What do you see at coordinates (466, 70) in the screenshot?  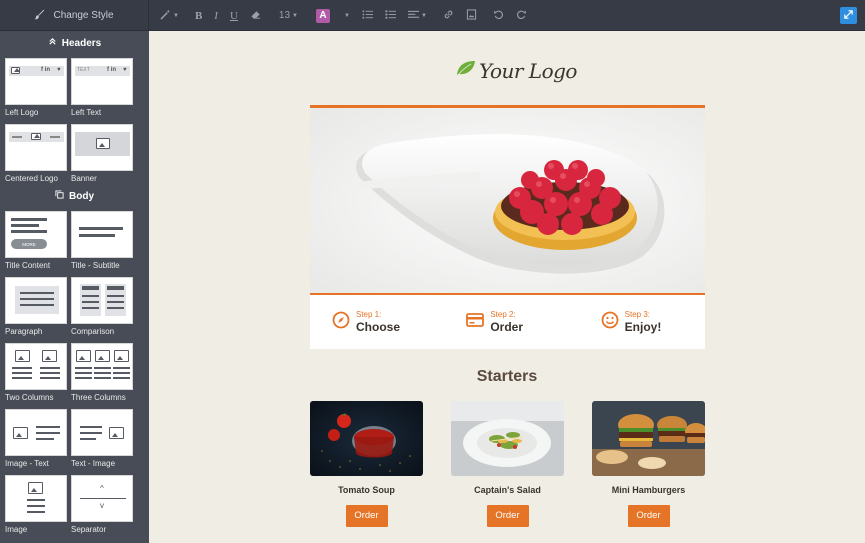 I see `leaf-icon` at bounding box center [466, 70].